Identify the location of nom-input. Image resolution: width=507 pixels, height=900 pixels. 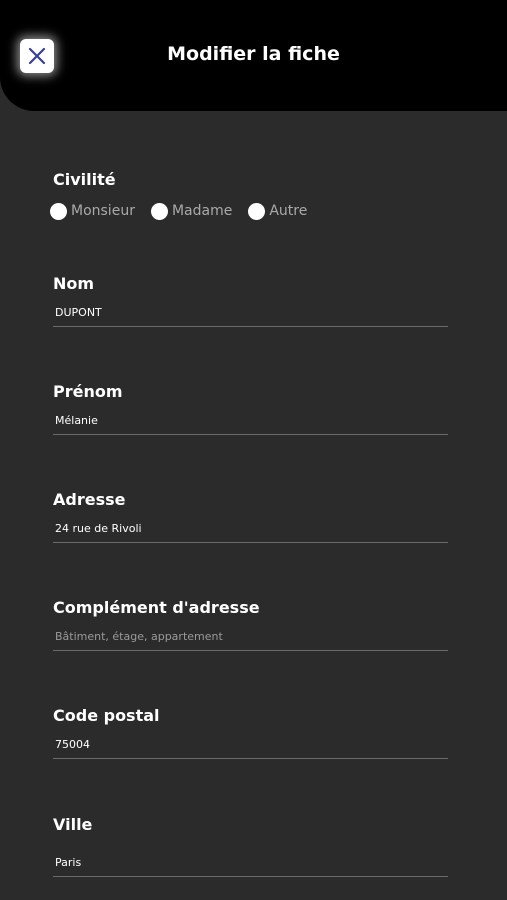
(250, 312).